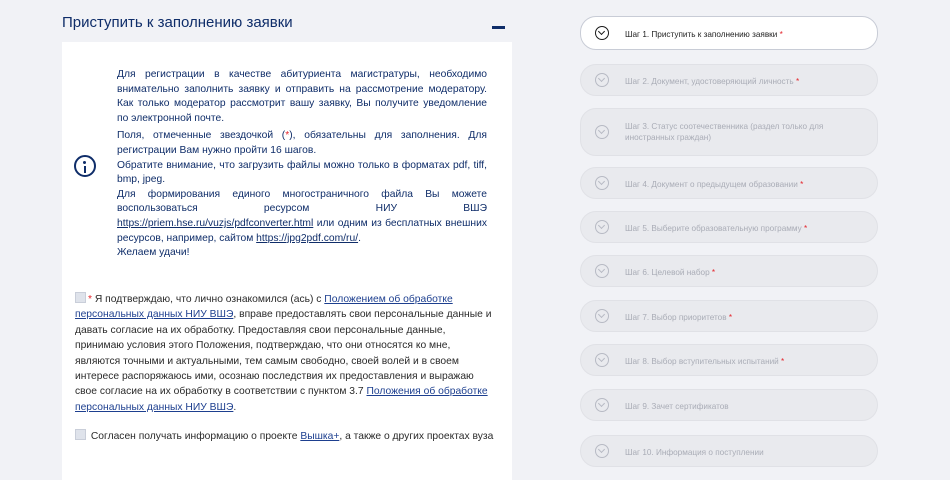 The height and width of the screenshot is (480, 950). Describe the element at coordinates (201, 136) in the screenshot. I see `info-text: Поля, отмеченные звездочкой (` at that location.